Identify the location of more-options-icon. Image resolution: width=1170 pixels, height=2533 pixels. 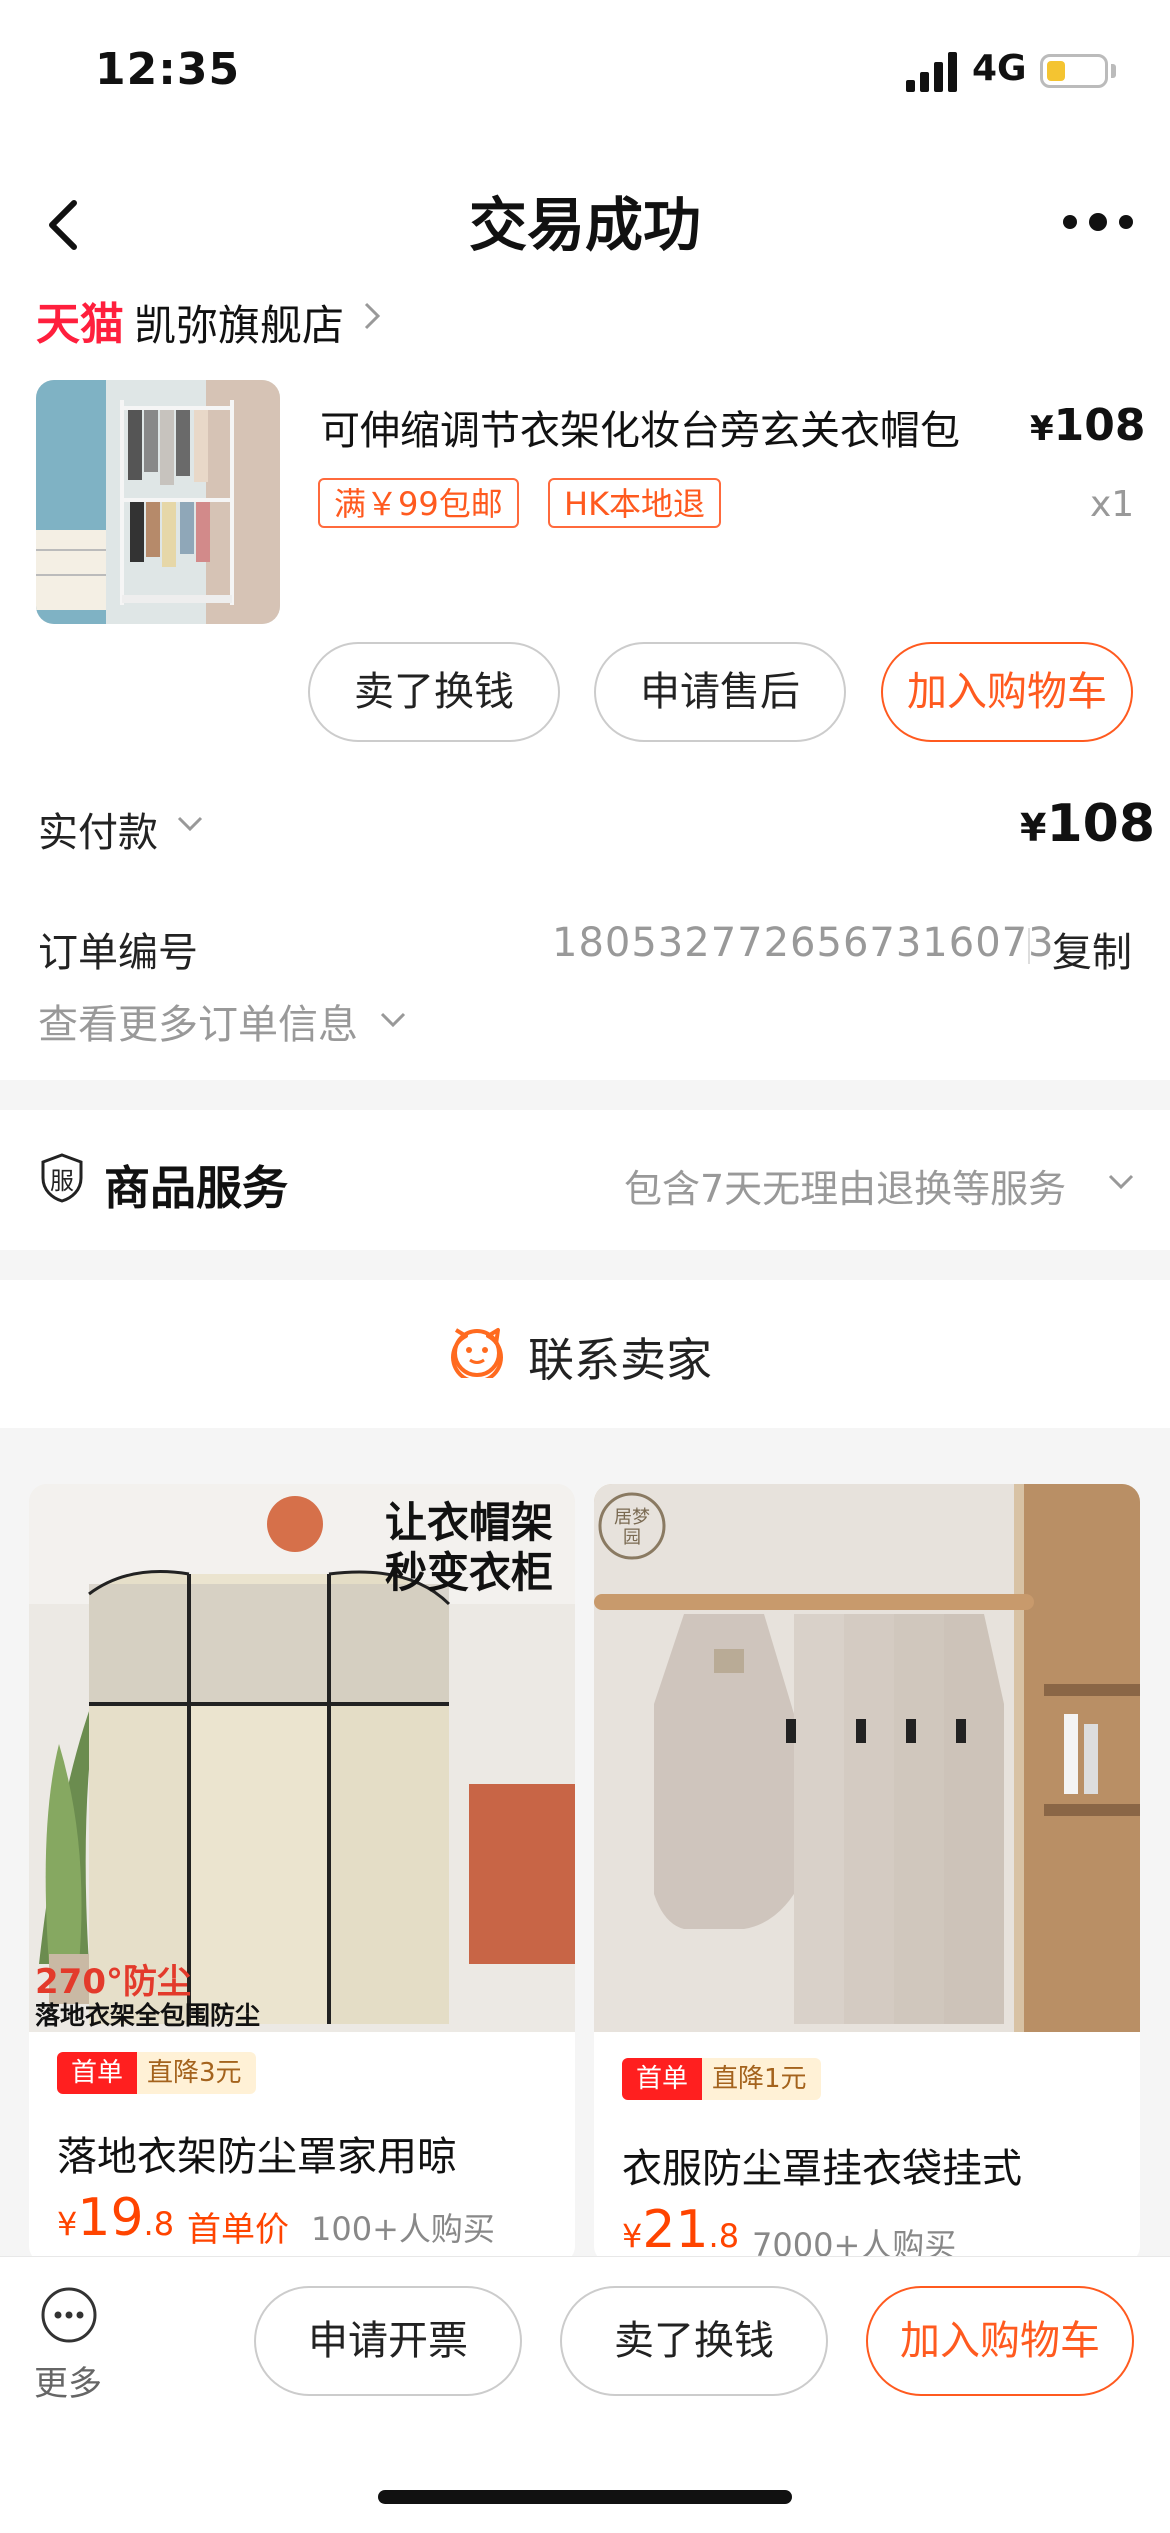
(1098, 222).